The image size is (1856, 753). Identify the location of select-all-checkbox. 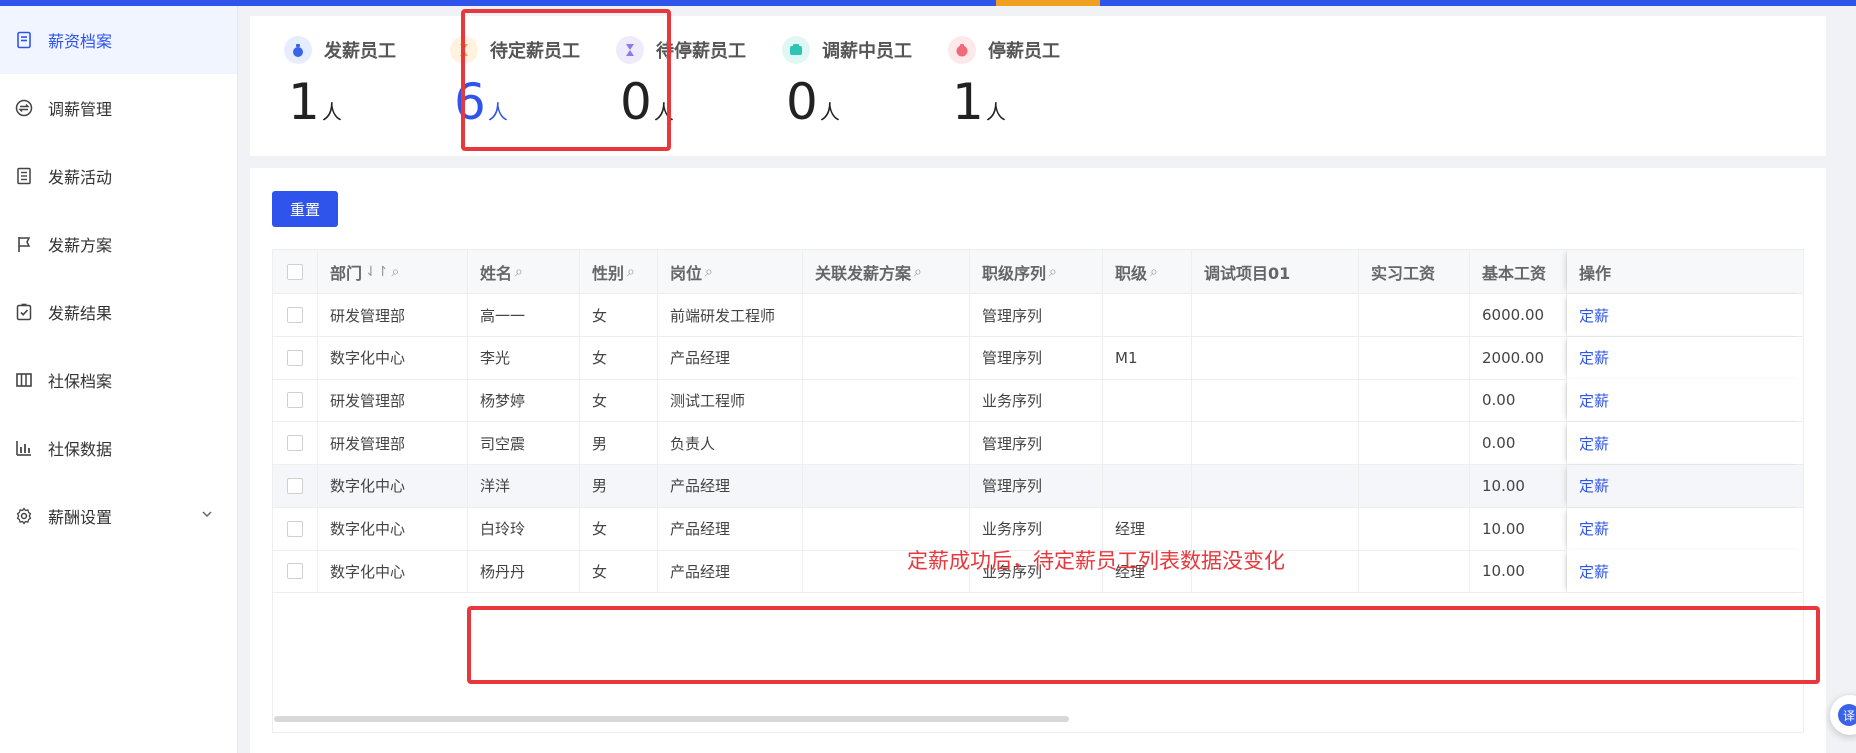
(295, 271).